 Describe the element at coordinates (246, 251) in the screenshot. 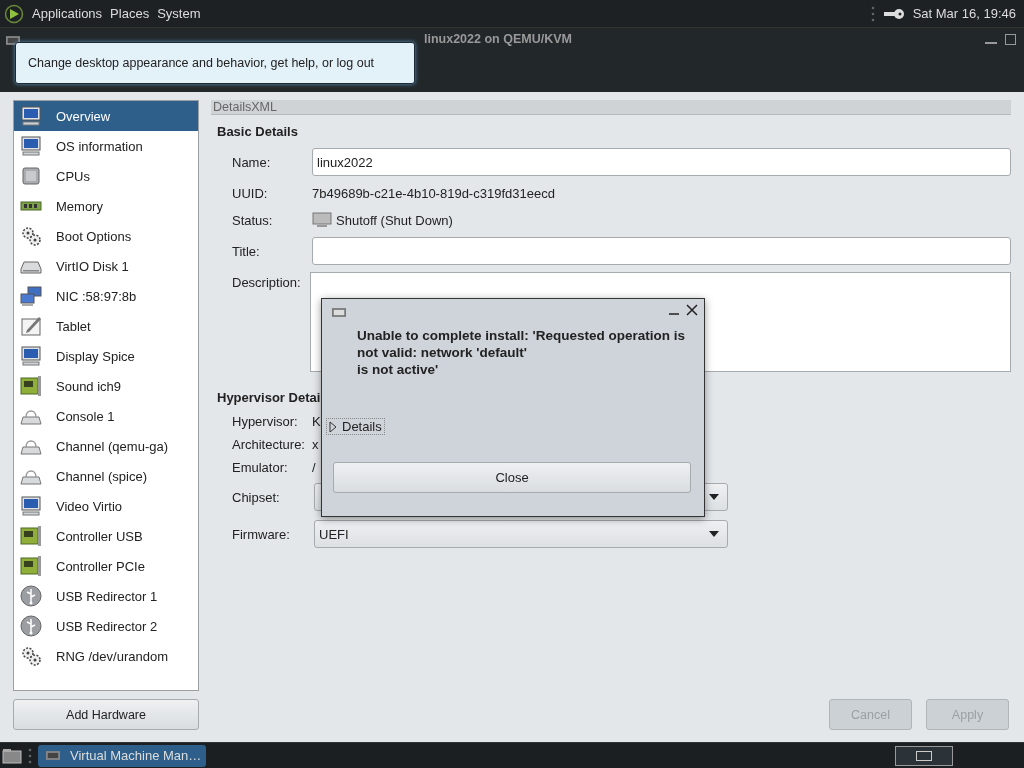

I see `field-label: Title:` at that location.